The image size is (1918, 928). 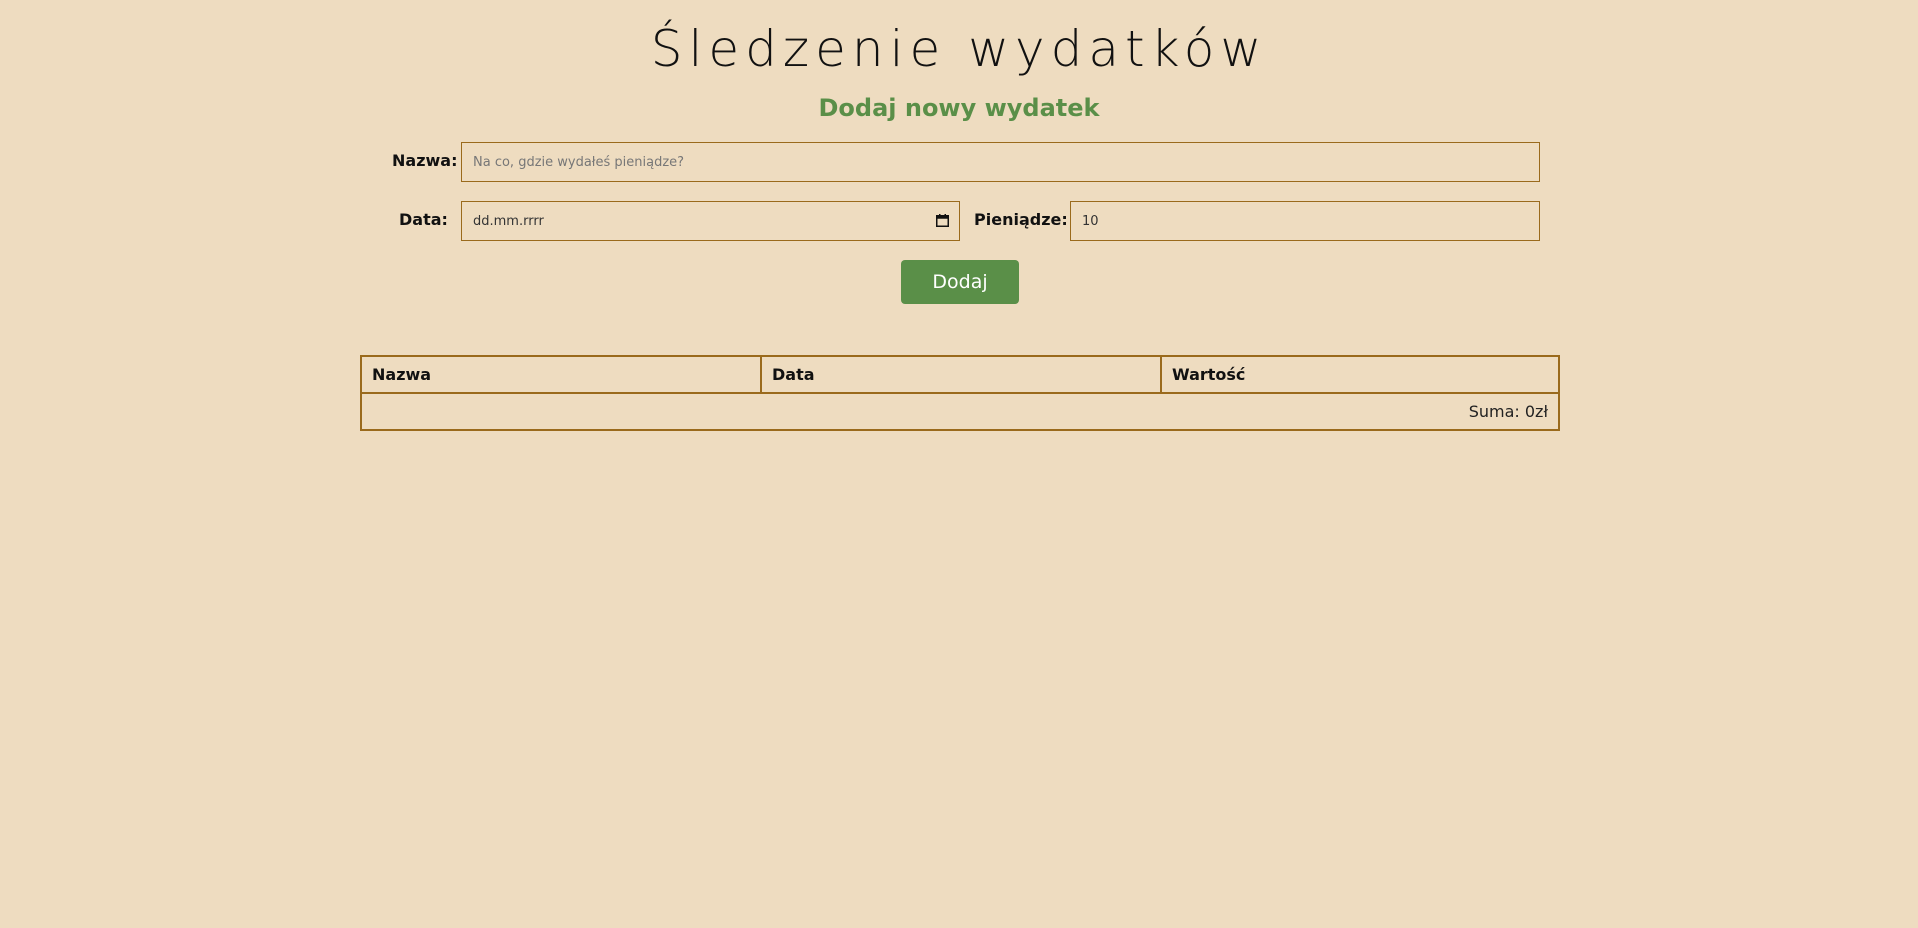 What do you see at coordinates (960, 282) in the screenshot?
I see `add-button: Dodaj` at bounding box center [960, 282].